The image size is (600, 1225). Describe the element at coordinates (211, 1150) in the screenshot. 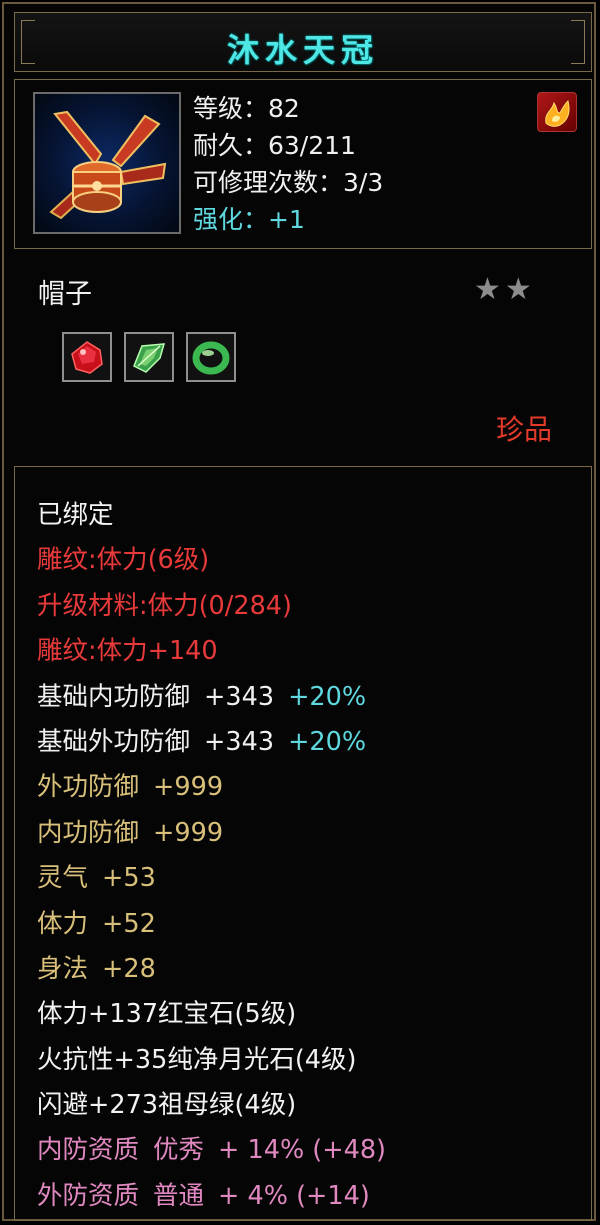

I see `inner-defense-quality: 内防资质 优秀 + 14% (+48)` at that location.